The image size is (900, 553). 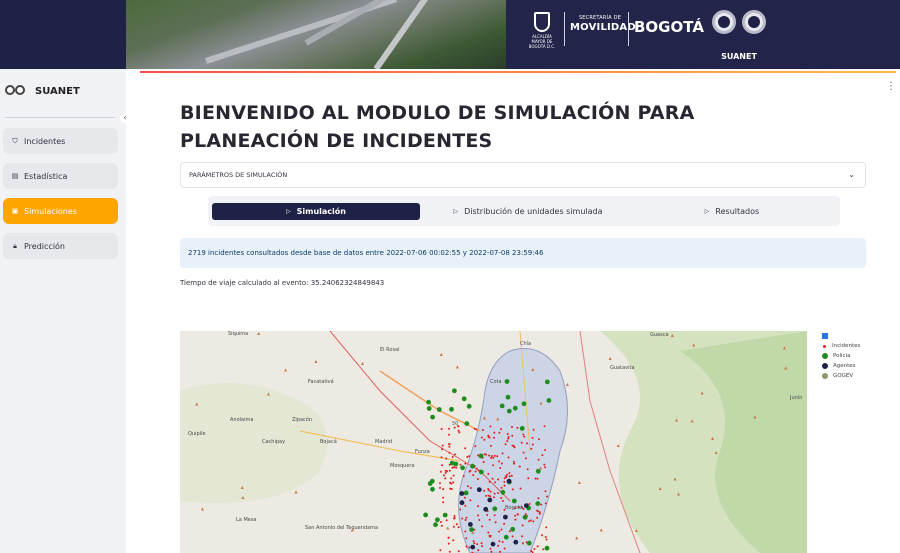 I want to click on legend-item: Incidentes, so click(x=857, y=346).